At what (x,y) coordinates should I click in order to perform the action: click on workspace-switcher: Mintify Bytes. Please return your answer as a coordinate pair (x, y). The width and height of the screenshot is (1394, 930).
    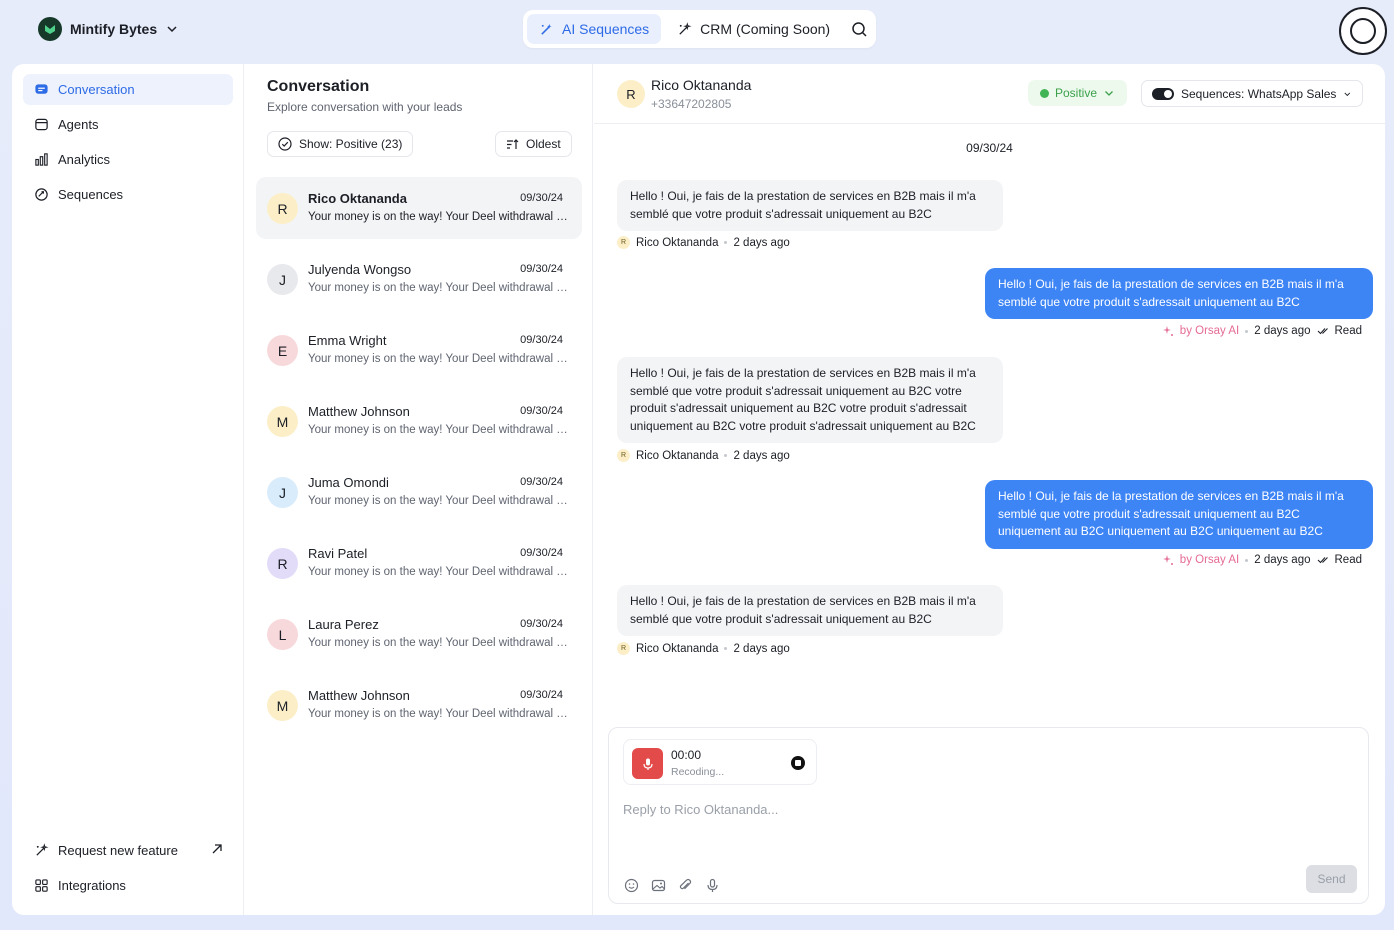
    Looking at the image, I should click on (108, 29).